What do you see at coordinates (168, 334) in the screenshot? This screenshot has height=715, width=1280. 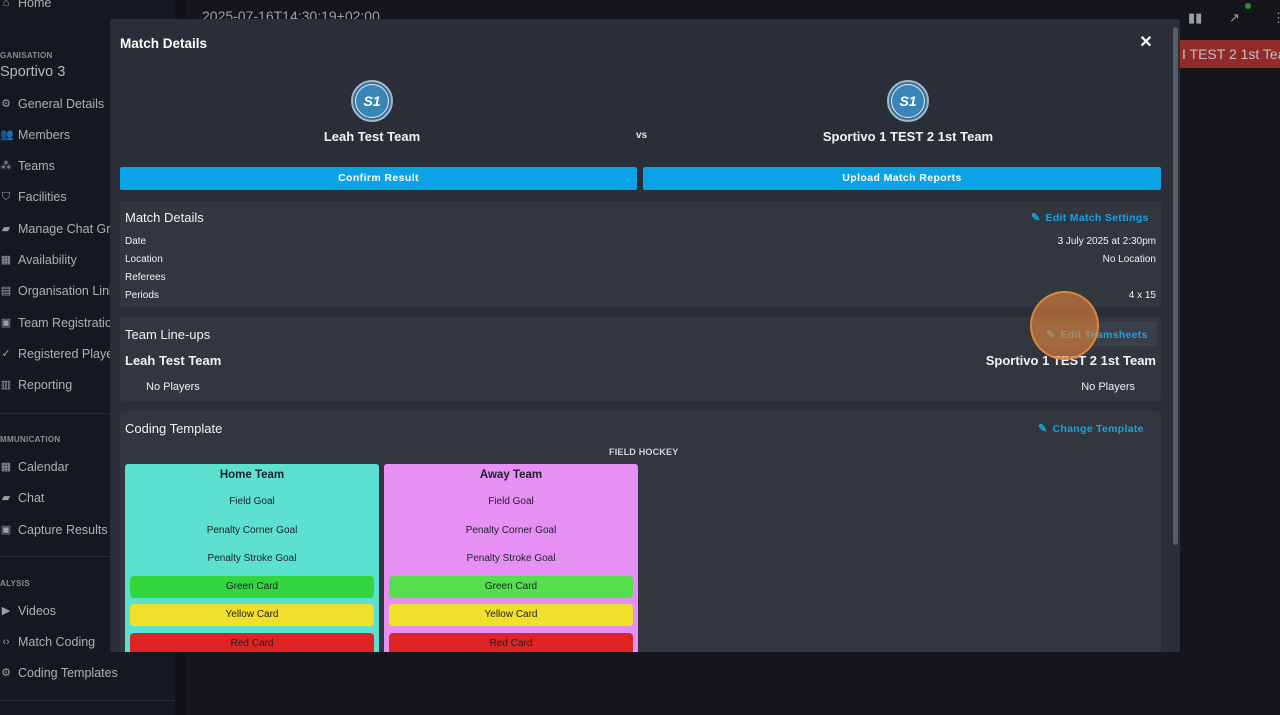 I see `panel-title: Team Line-ups` at bounding box center [168, 334].